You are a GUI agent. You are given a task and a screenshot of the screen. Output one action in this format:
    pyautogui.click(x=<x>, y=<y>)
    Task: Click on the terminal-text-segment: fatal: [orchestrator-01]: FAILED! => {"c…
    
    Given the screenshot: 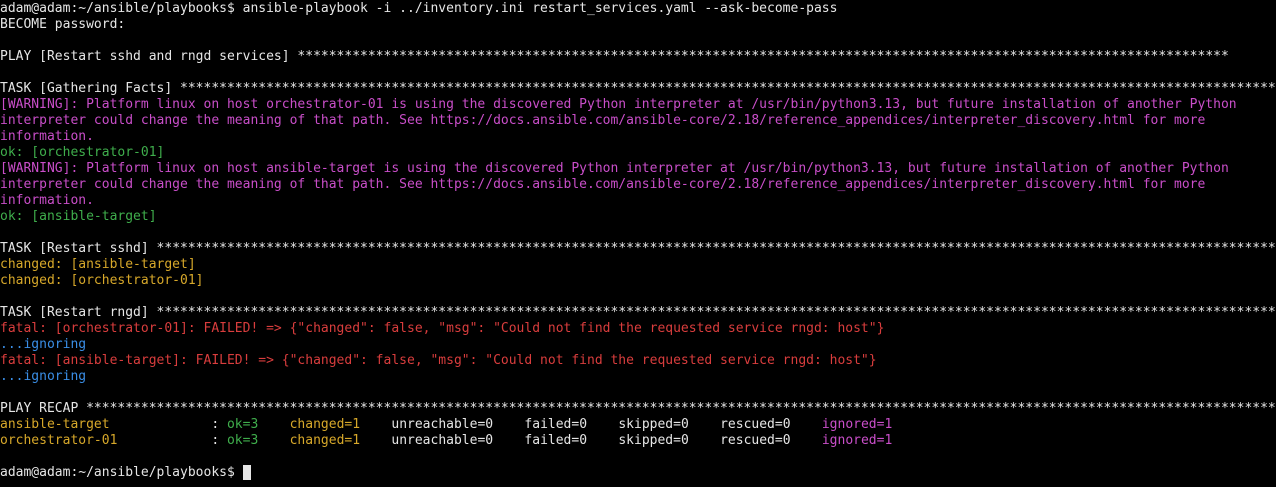 What is the action you would take?
    pyautogui.click(x=442, y=328)
    